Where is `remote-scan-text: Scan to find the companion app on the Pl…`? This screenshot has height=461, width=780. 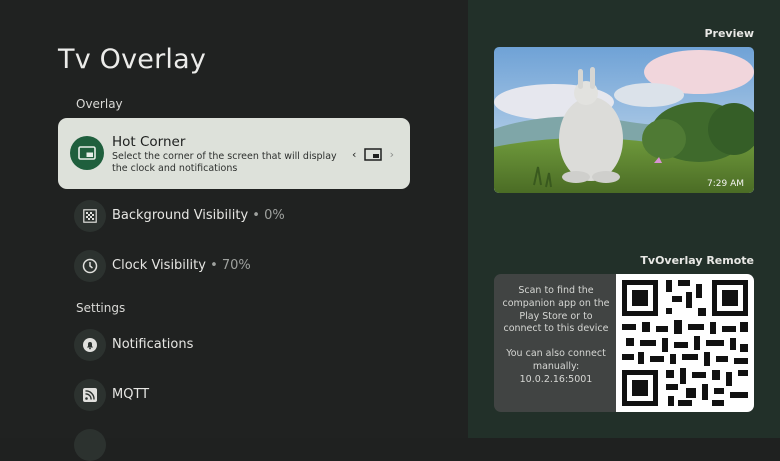
remote-scan-text: Scan to find the companion app on the Pl… is located at coordinates (556, 310).